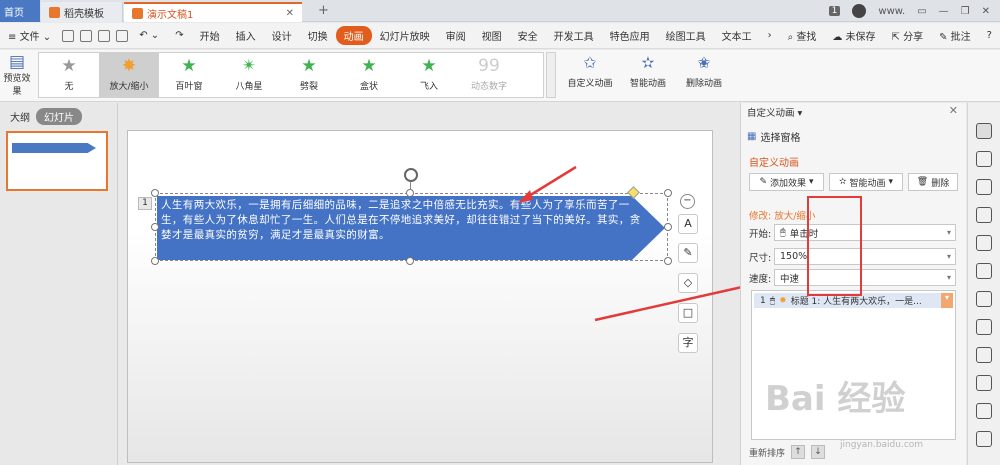 This screenshot has height=465, width=1000. I want to click on smart-icon: ✫, so click(842, 182).